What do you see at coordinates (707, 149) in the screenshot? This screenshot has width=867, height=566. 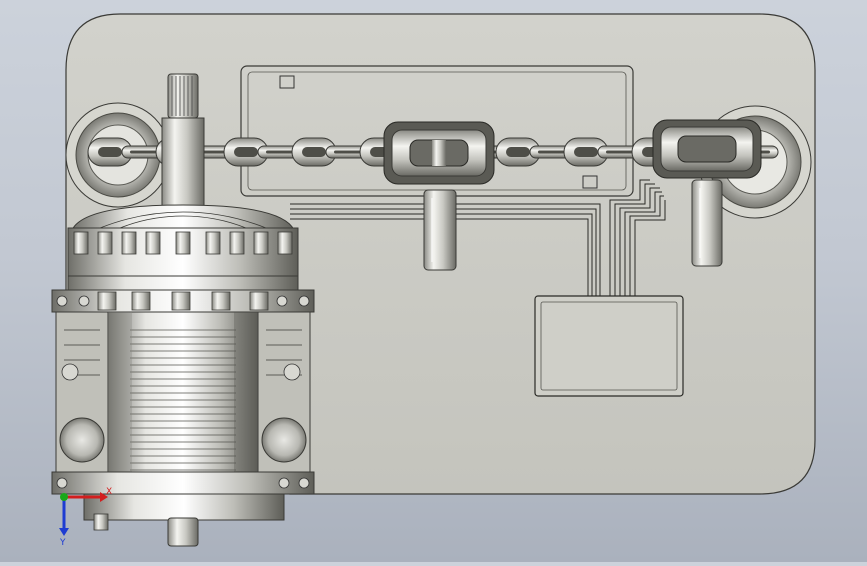 I see `right-shackle` at bounding box center [707, 149].